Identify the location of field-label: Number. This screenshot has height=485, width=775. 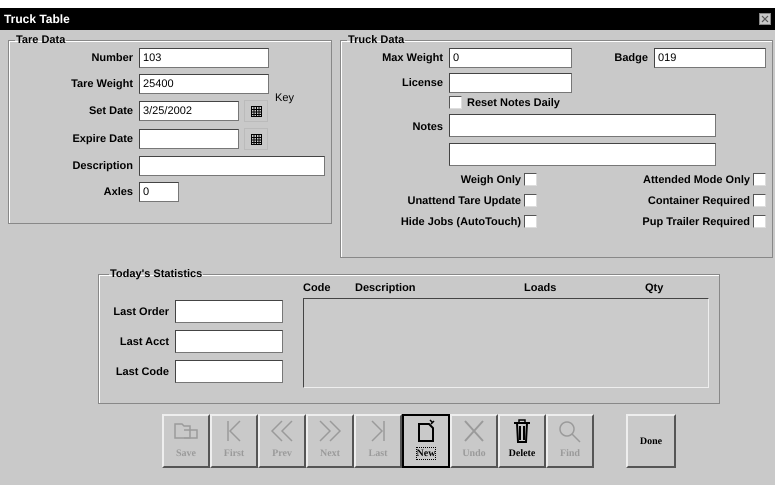
(111, 58).